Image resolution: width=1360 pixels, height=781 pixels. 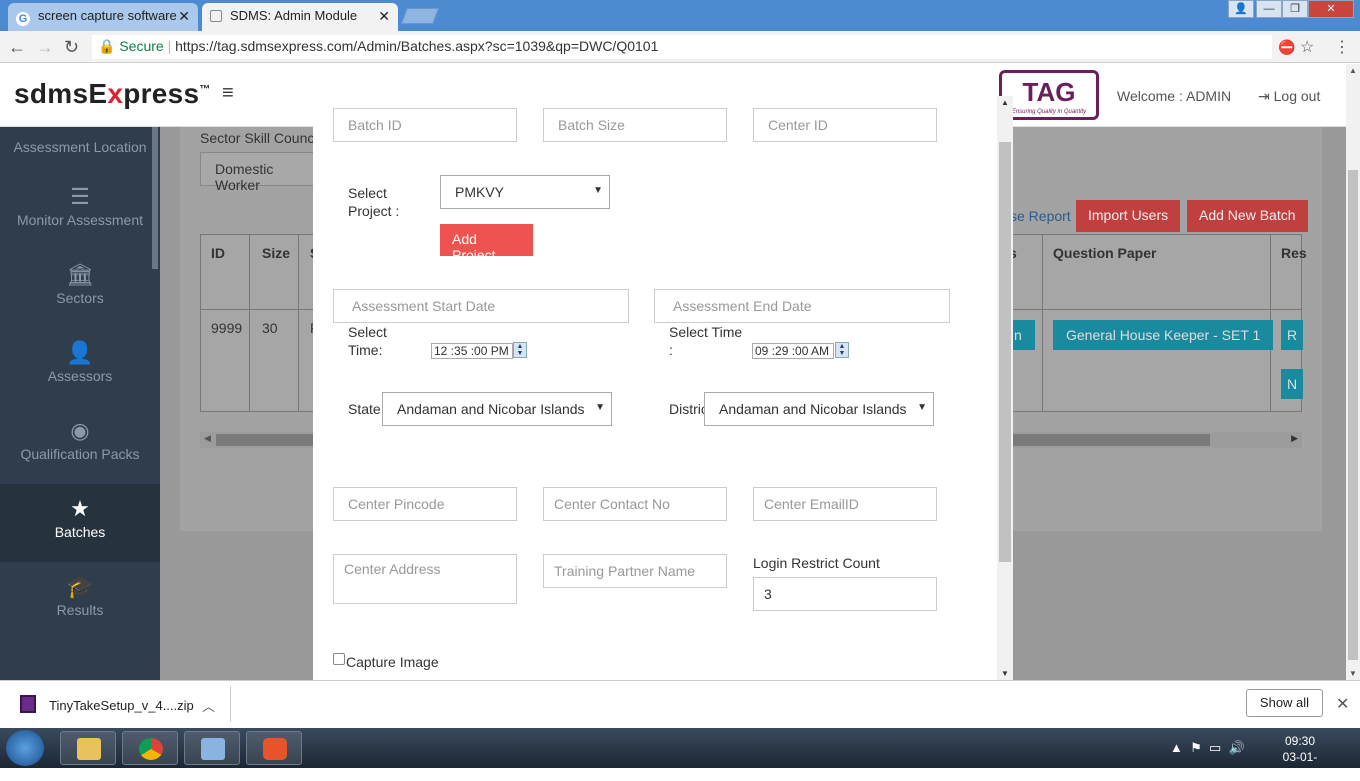 I want to click on training-partner-input: Training Partner Name, so click(x=635, y=571).